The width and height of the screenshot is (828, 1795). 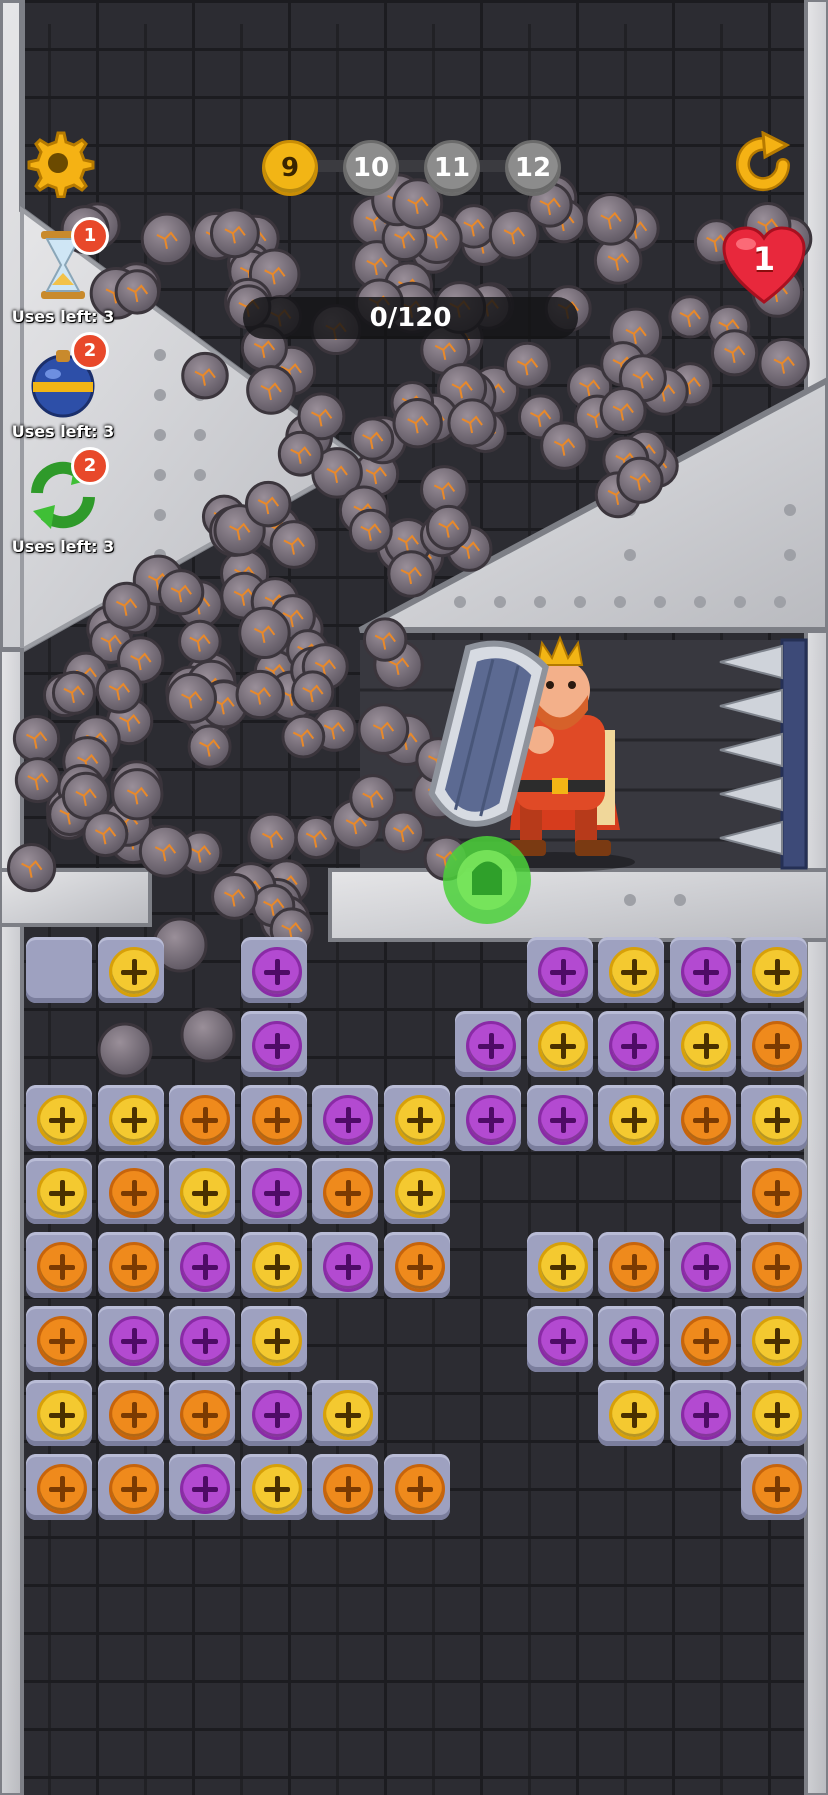 I want to click on empty-tile, so click(x=59, y=970).